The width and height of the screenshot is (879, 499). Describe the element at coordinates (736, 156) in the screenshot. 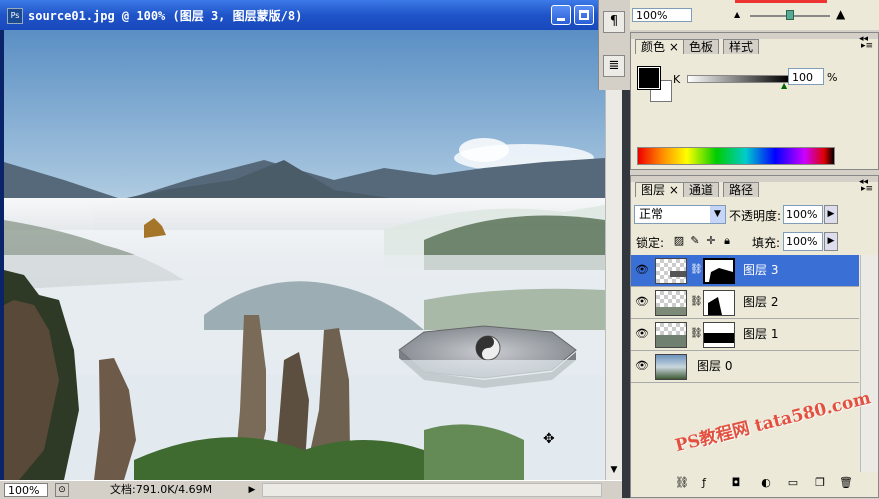

I see `color-ramp` at that location.